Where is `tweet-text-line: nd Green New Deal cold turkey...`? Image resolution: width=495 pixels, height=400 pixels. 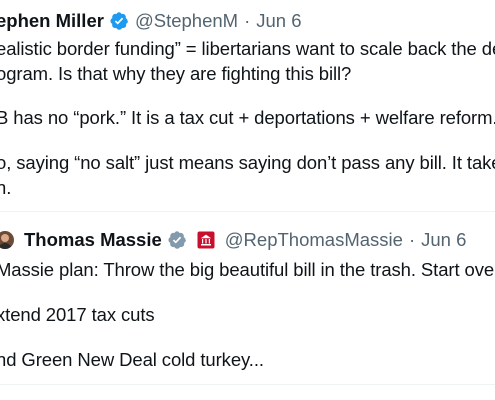
tweet-text-line: nd Green New Deal cold turkey... is located at coordinates (132, 359).